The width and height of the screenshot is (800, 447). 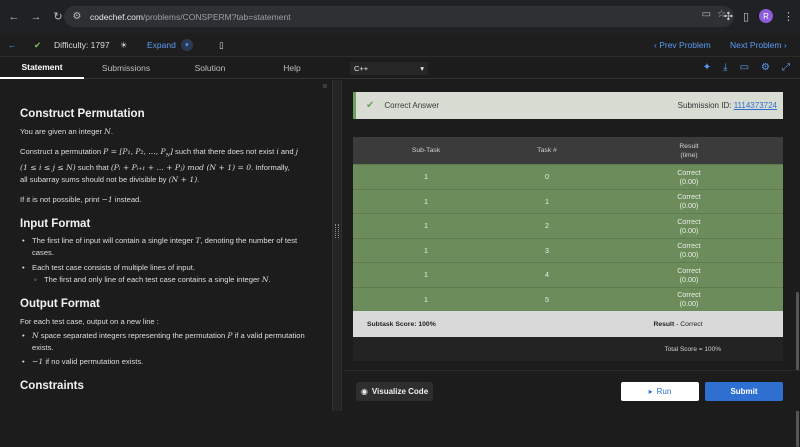 I want to click on sidepanel-icon: ▯, so click(x=746, y=16).